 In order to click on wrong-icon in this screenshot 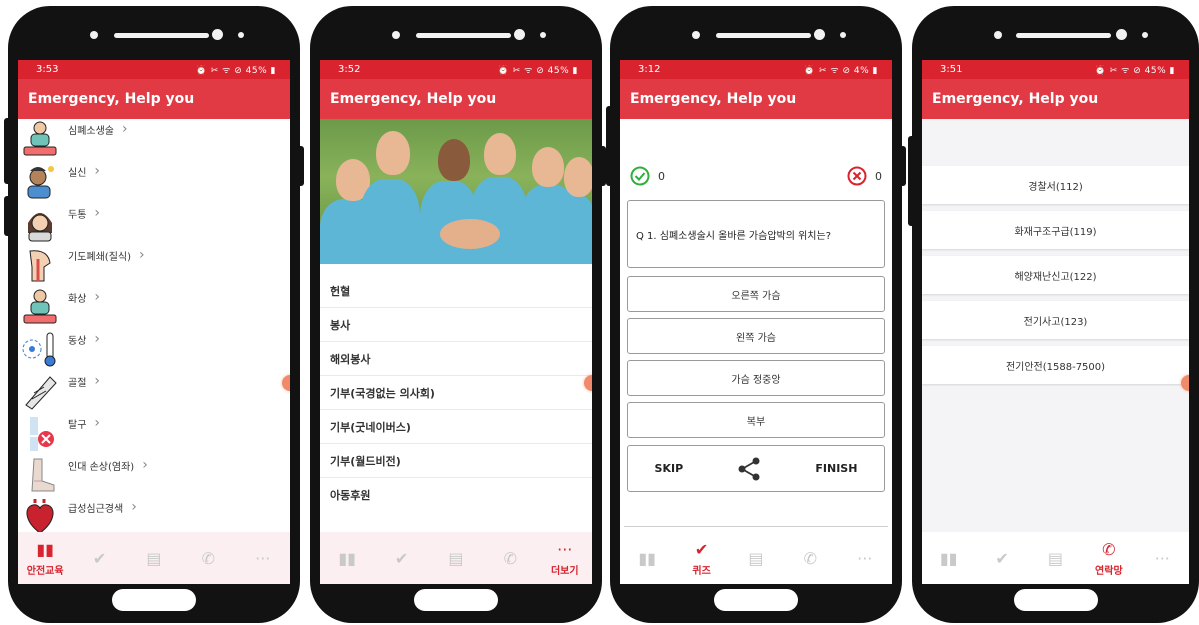, I will do `click(857, 176)`.